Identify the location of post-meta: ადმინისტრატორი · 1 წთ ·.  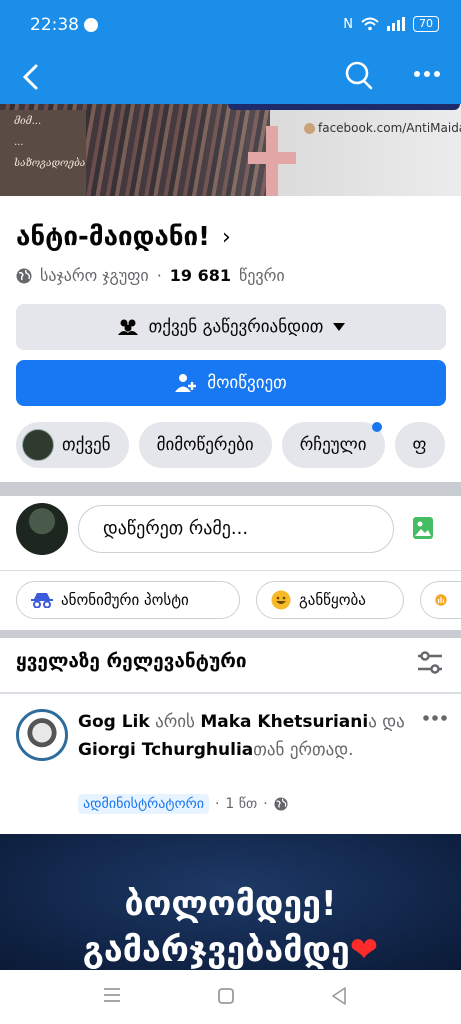
(183, 804).